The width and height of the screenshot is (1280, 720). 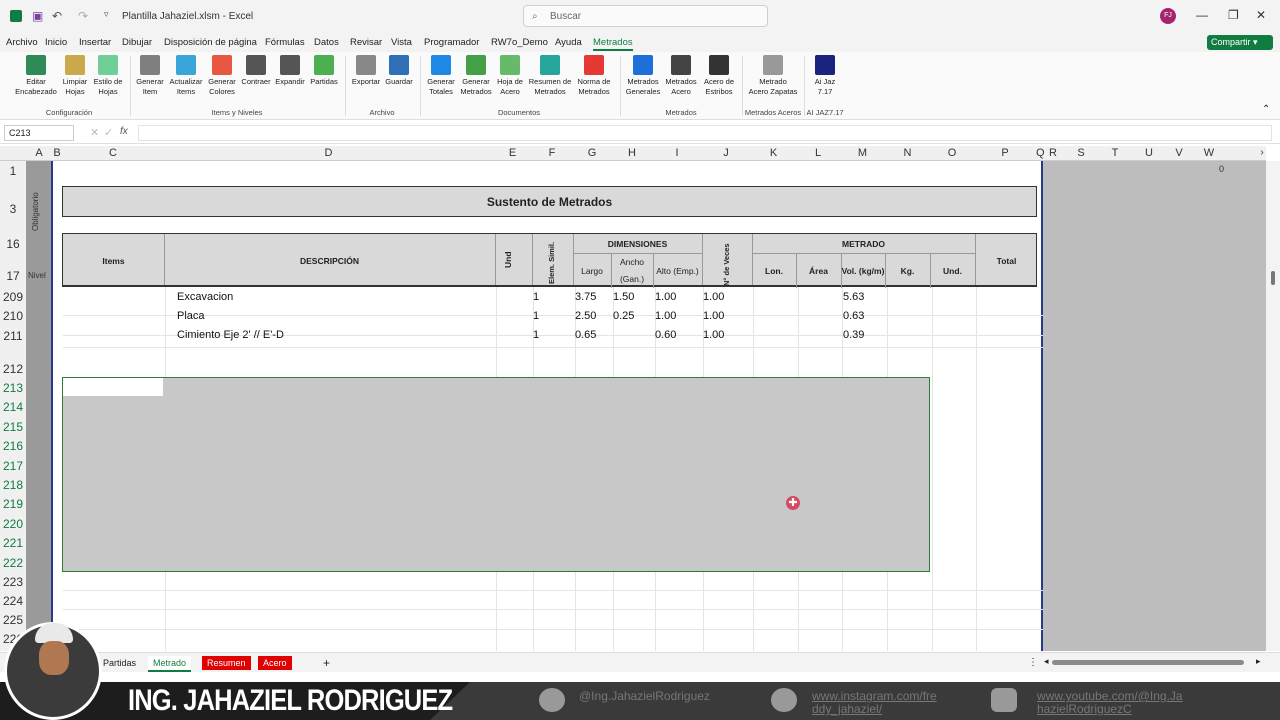 I want to click on restore-icon: ❐, so click(x=1233, y=15).